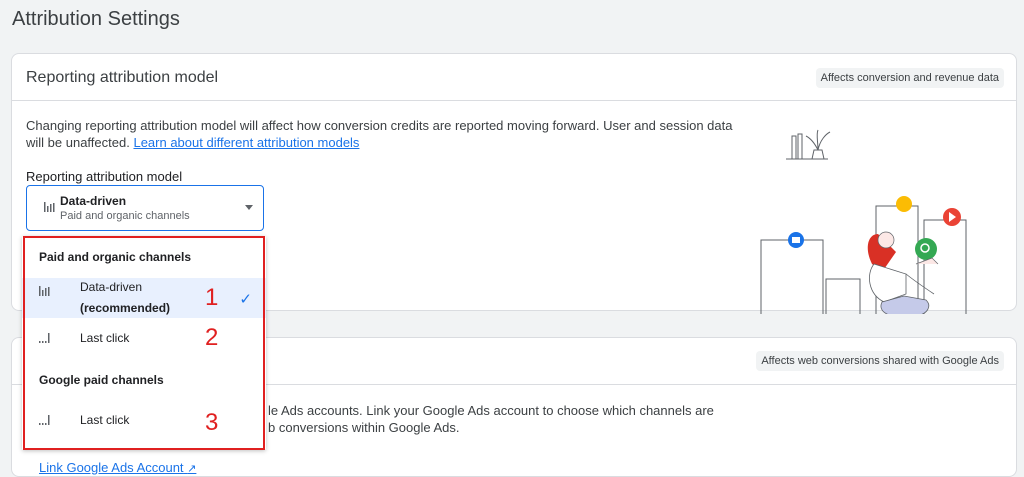 The height and width of the screenshot is (477, 1024). I want to click on bar-chart-icon, so click(49, 207).